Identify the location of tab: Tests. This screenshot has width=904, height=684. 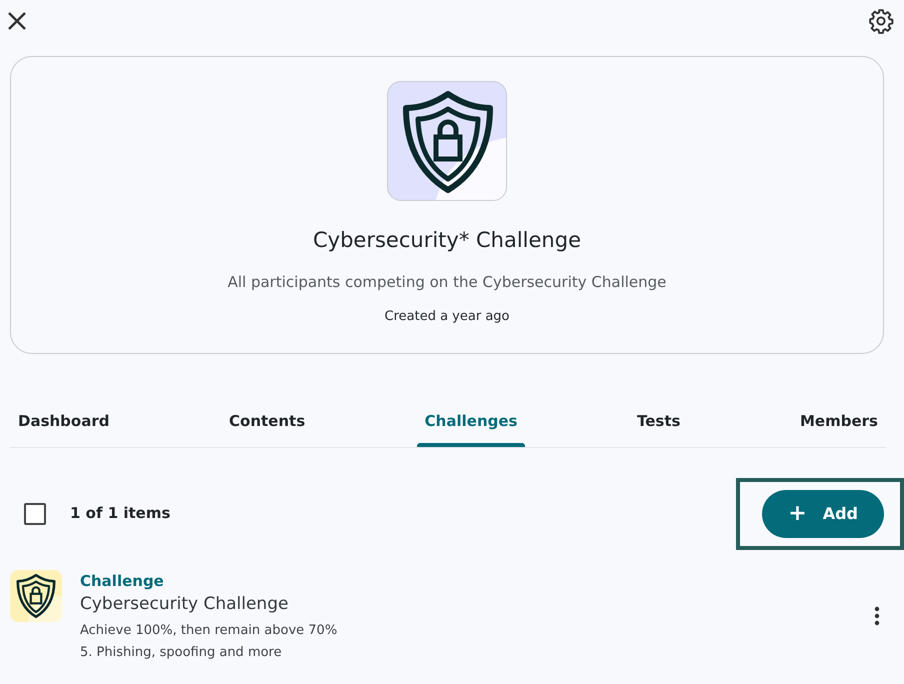
(658, 424).